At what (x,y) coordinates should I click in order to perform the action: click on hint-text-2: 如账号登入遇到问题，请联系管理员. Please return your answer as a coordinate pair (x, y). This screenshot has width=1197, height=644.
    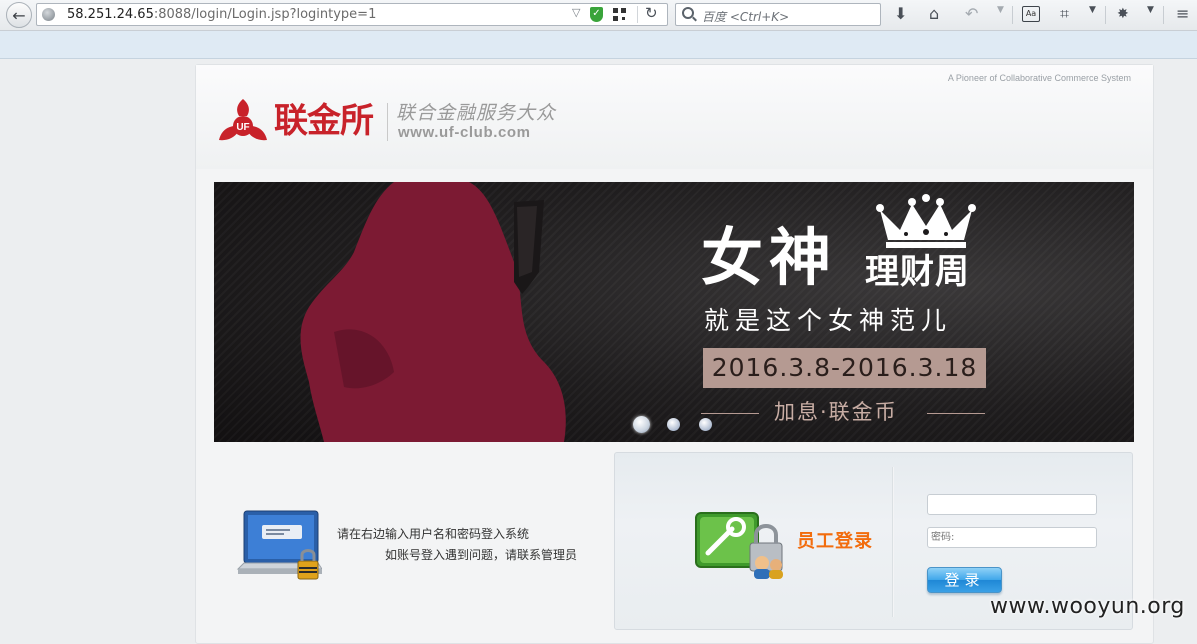
    Looking at the image, I should click on (481, 555).